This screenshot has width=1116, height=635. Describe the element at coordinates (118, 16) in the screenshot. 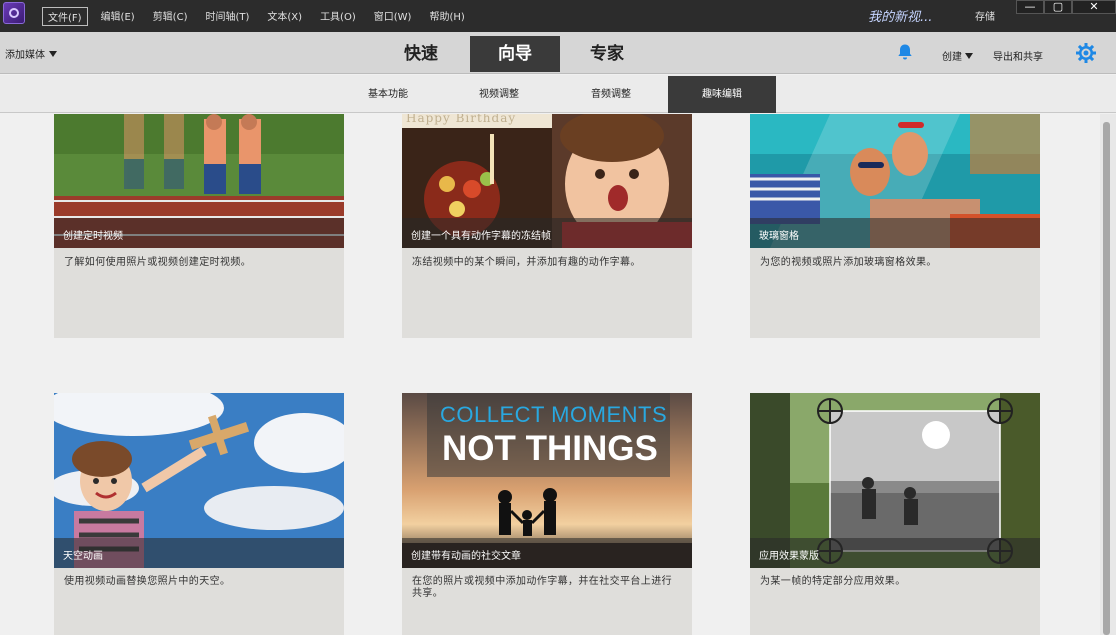

I see `menu-edit: 编辑(E)` at that location.